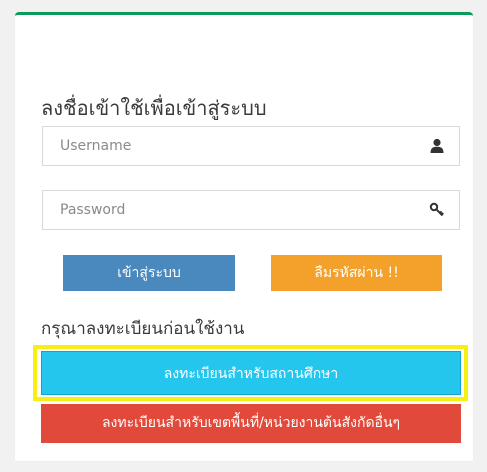 The height and width of the screenshot is (472, 487). I want to click on register-heading: กรุณาลงทะเบียนก่อนใช้งาน, so click(143, 329).